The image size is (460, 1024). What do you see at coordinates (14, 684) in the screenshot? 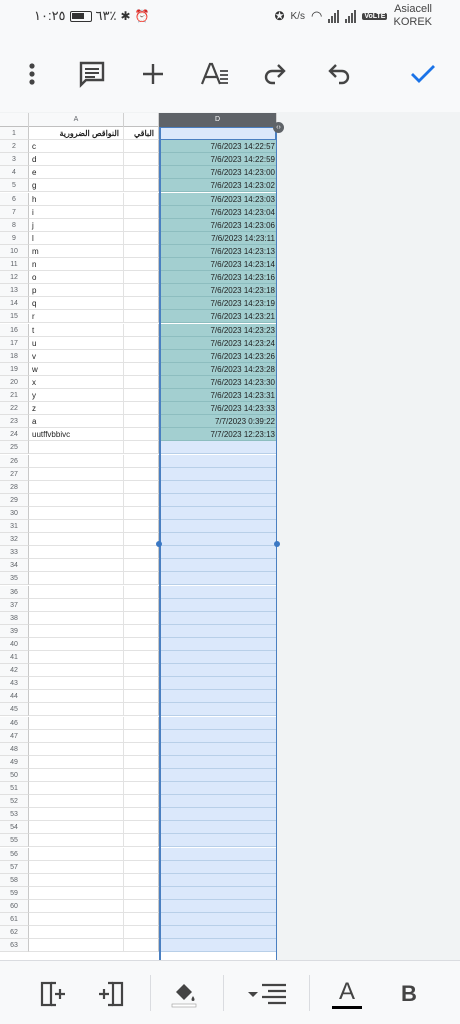
I see `row-number: 43` at bounding box center [14, 684].